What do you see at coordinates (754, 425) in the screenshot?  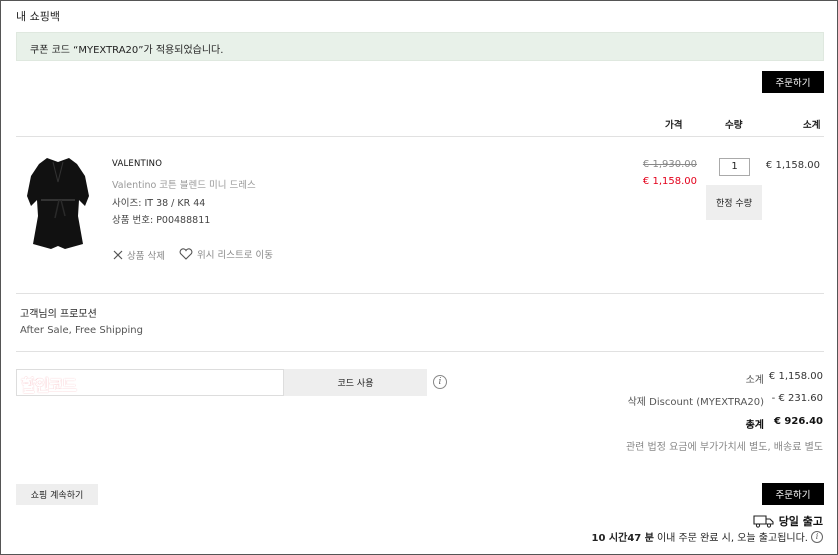 I see `summary-total-label: 총계` at bounding box center [754, 425].